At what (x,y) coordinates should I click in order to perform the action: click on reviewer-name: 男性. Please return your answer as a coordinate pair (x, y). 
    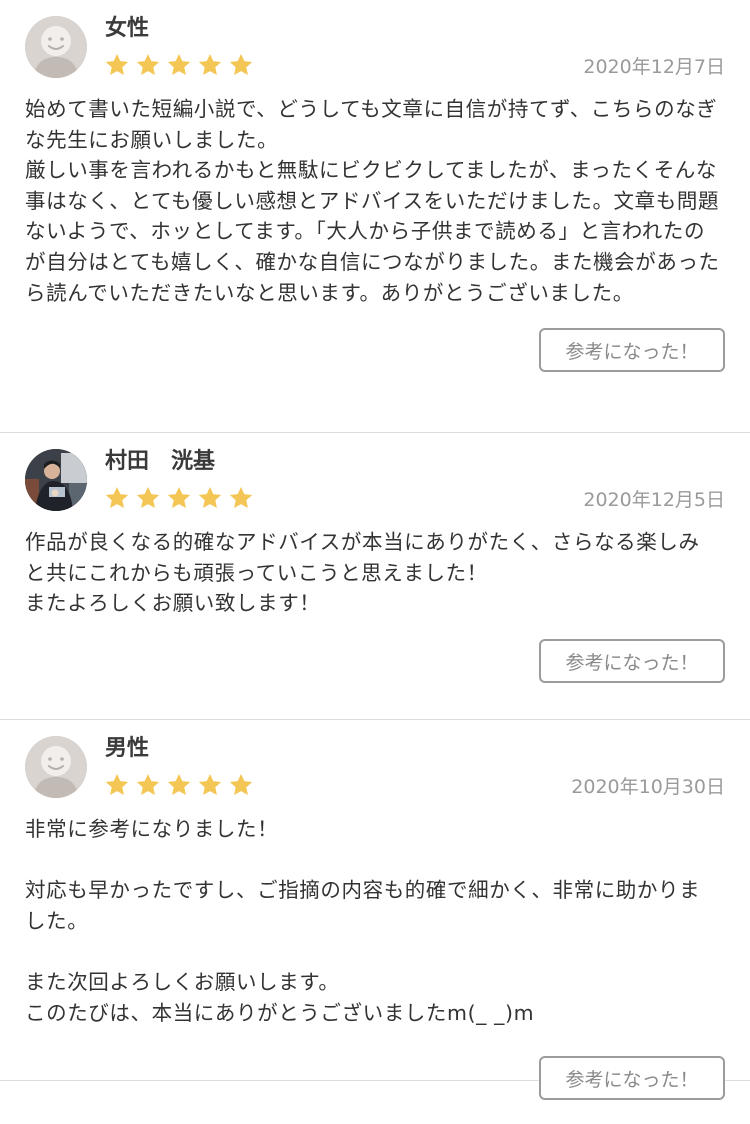
    Looking at the image, I should click on (127, 748).